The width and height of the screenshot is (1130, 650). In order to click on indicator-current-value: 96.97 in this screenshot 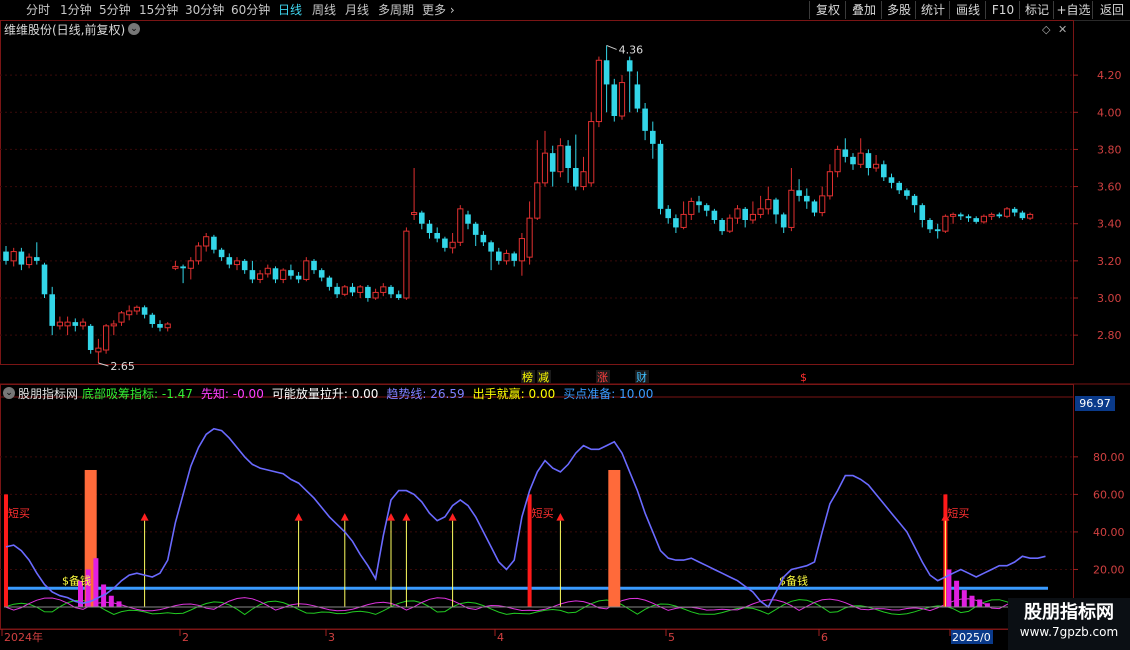, I will do `click(1095, 403)`.